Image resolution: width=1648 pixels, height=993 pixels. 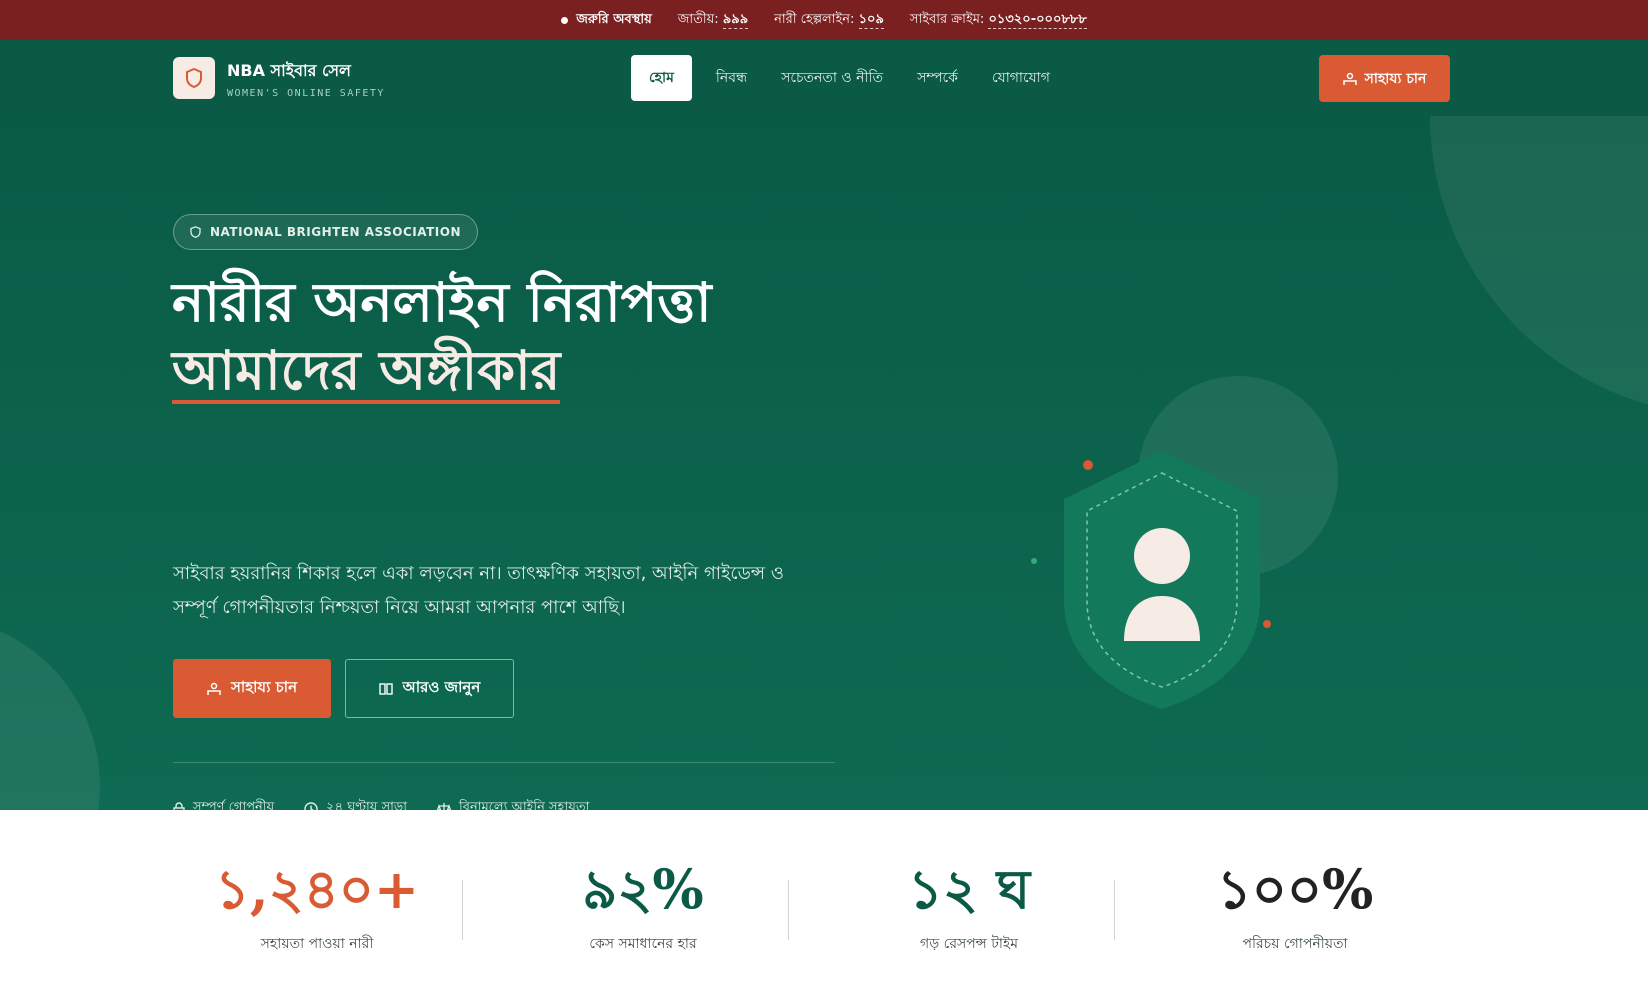 What do you see at coordinates (366, 371) in the screenshot?
I see `hero-headline-line2: আমাদের অঙ্গীকার` at bounding box center [366, 371].